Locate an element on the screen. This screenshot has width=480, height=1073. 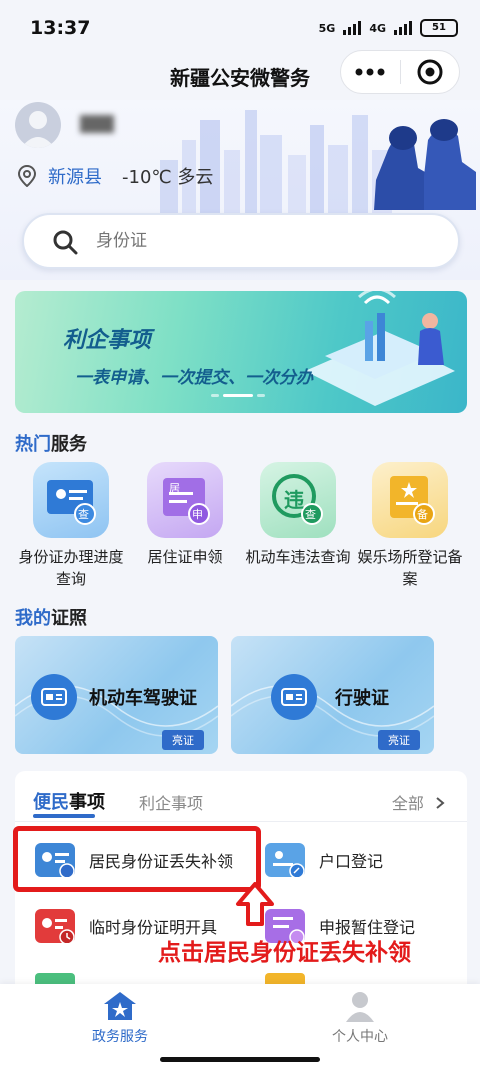
list-item-household-registration: 户口登记 is located at coordinates (324, 861).